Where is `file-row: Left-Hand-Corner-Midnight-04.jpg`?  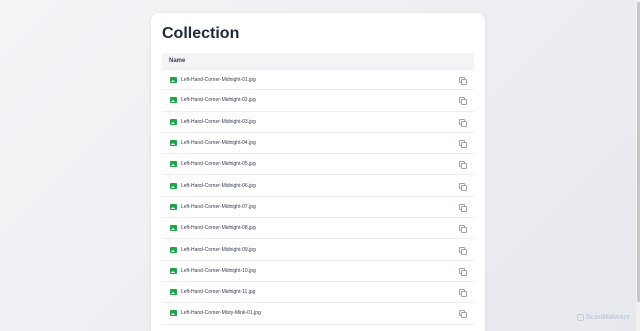
file-row: Left-Hand-Corner-Midnight-04.jpg is located at coordinates (318, 144).